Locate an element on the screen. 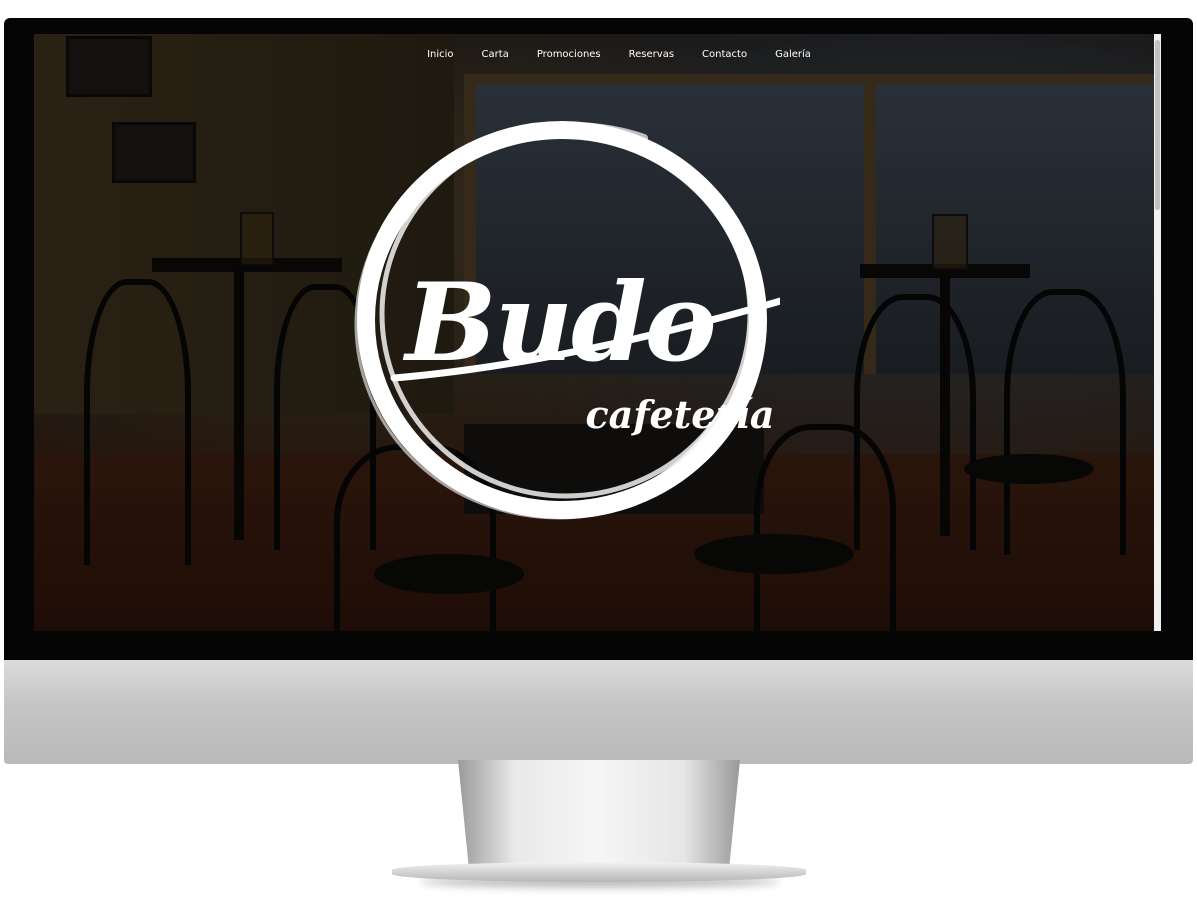  nav-inicio: Inicio is located at coordinates (440, 54).